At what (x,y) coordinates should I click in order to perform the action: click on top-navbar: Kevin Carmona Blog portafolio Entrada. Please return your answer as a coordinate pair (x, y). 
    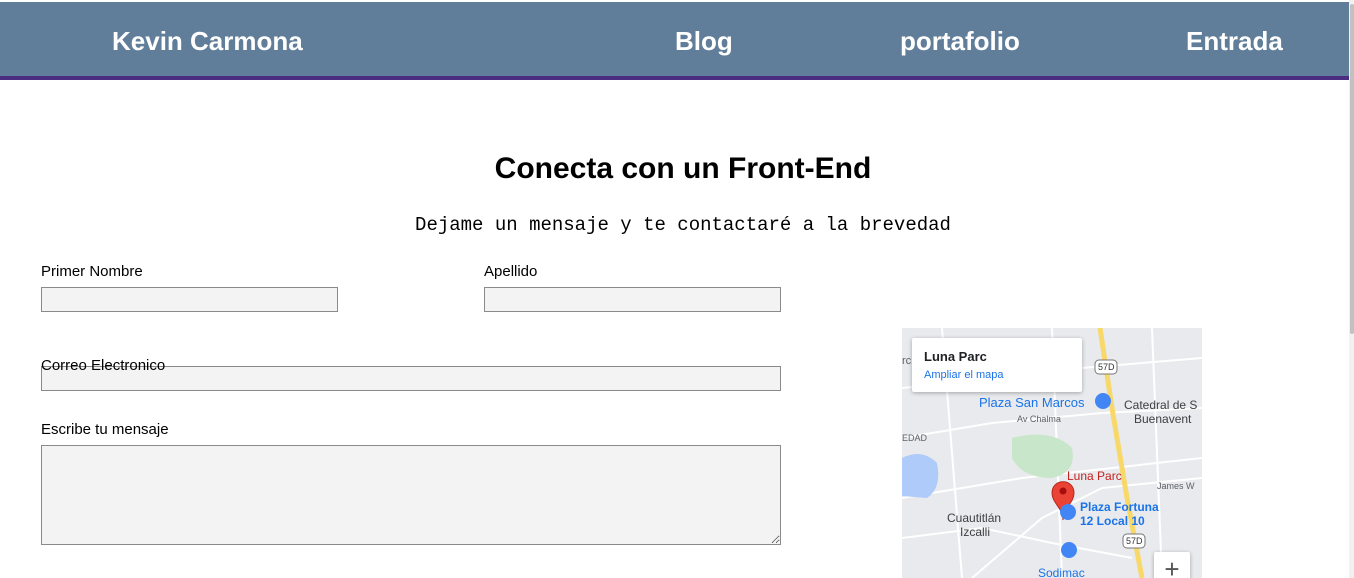
    Looking at the image, I should click on (674, 40).